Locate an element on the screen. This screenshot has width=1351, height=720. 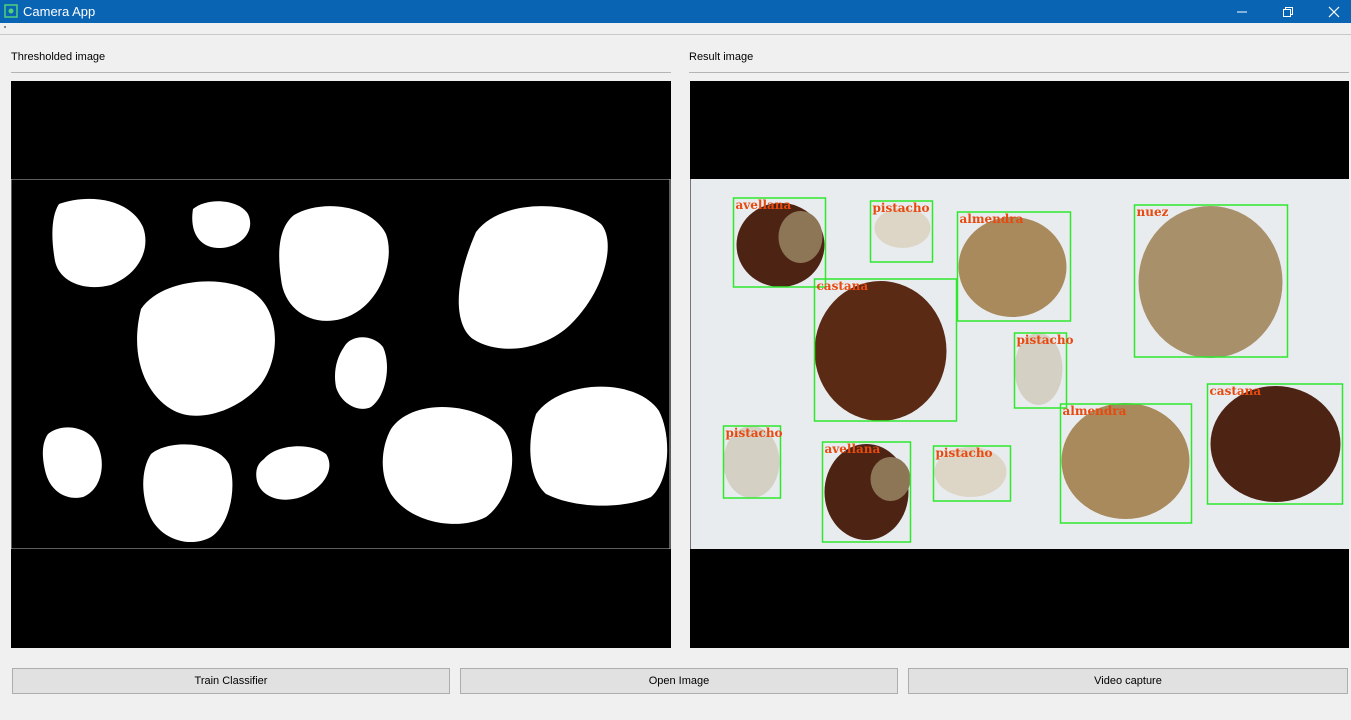
window-title: Camera App is located at coordinates (59, 11).